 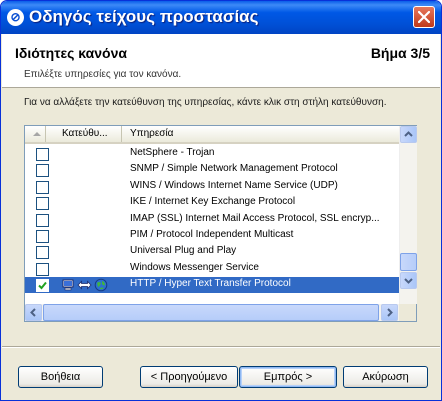 I want to click on list-item: IKE / Internet Key Exchange Protocol, so click(x=212, y=203).